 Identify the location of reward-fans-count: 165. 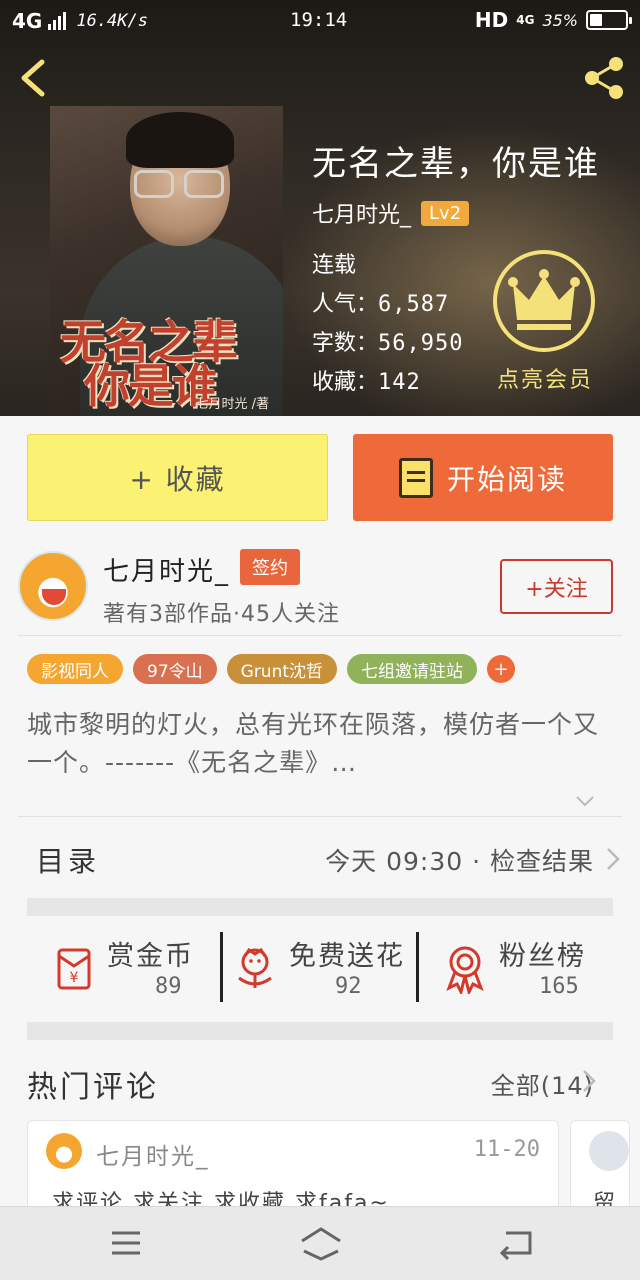
(559, 986).